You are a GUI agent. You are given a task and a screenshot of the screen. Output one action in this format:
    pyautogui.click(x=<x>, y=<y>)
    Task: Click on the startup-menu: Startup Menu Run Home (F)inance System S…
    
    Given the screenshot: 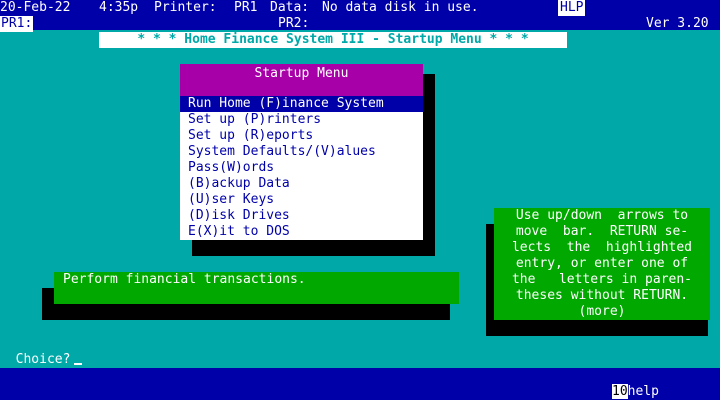 What is the action you would take?
    pyautogui.click(x=301, y=152)
    